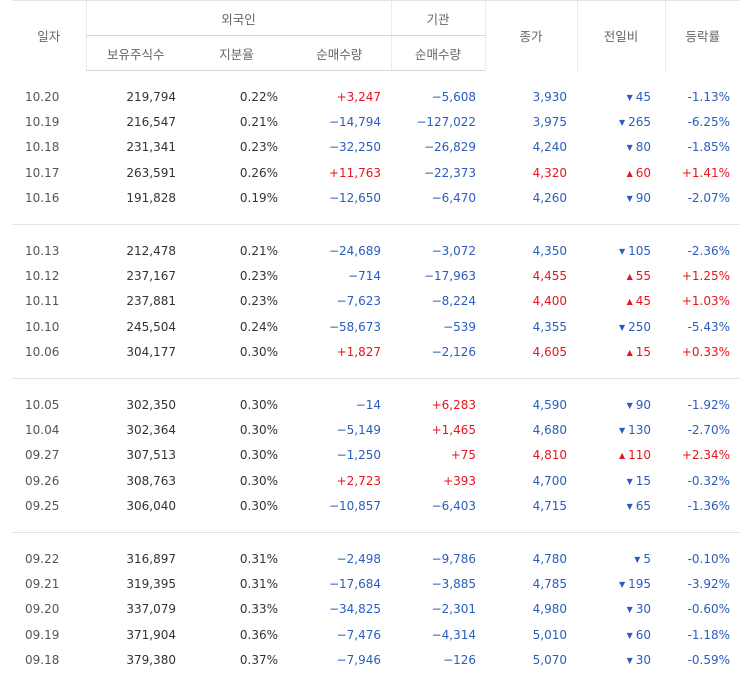 This screenshot has width=740, height=673. I want to click on change-value: 110, so click(640, 455).